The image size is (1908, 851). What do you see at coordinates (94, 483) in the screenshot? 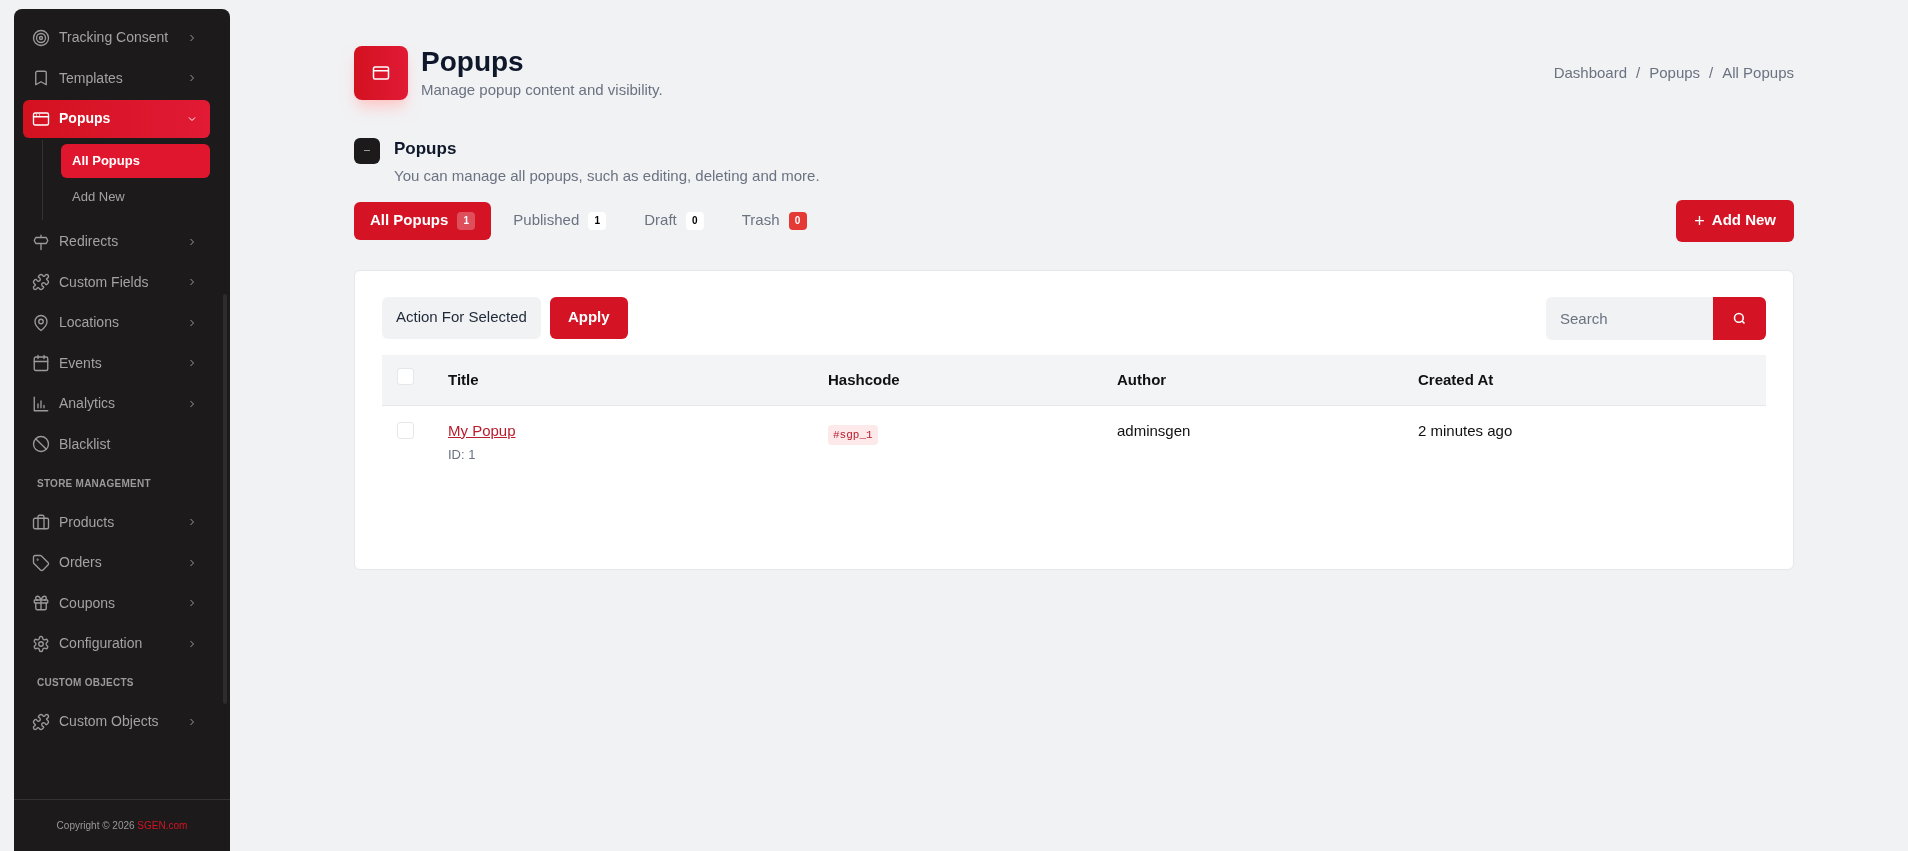
I see `section-heading: STORE MANAGEMENT` at bounding box center [94, 483].